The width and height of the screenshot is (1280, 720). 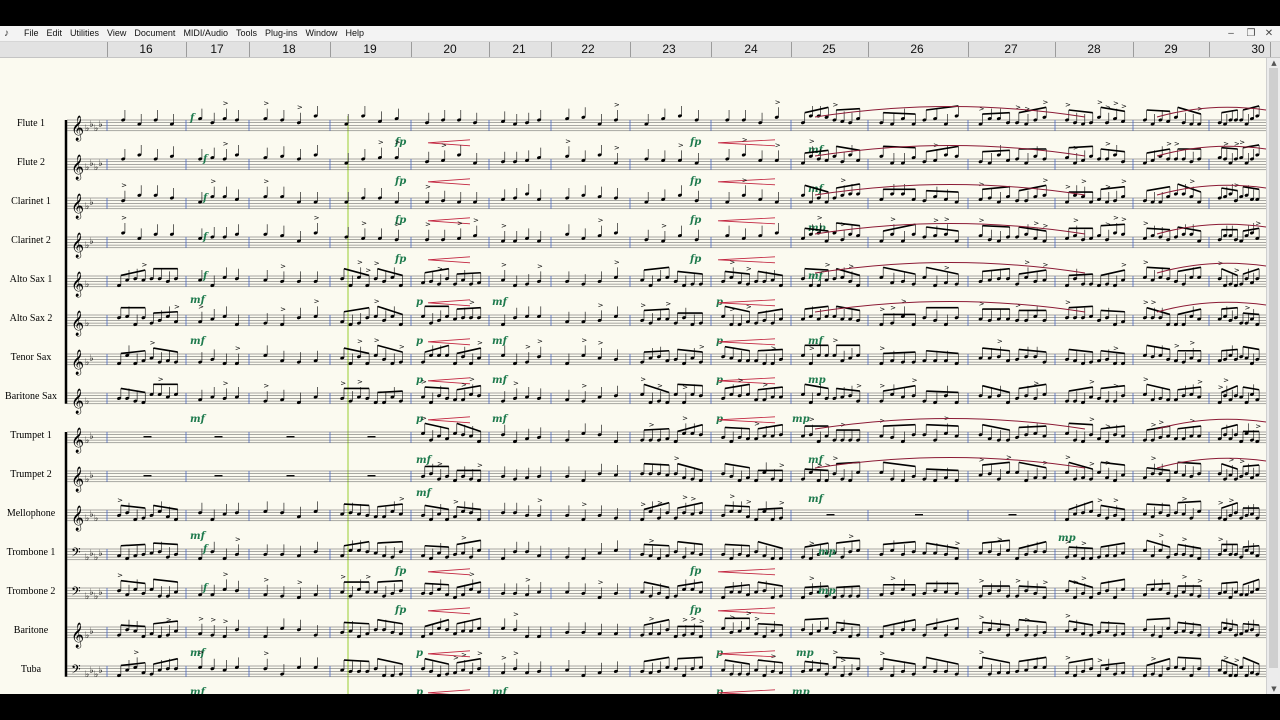 I want to click on ruler-measure-number: 23, so click(x=668, y=49).